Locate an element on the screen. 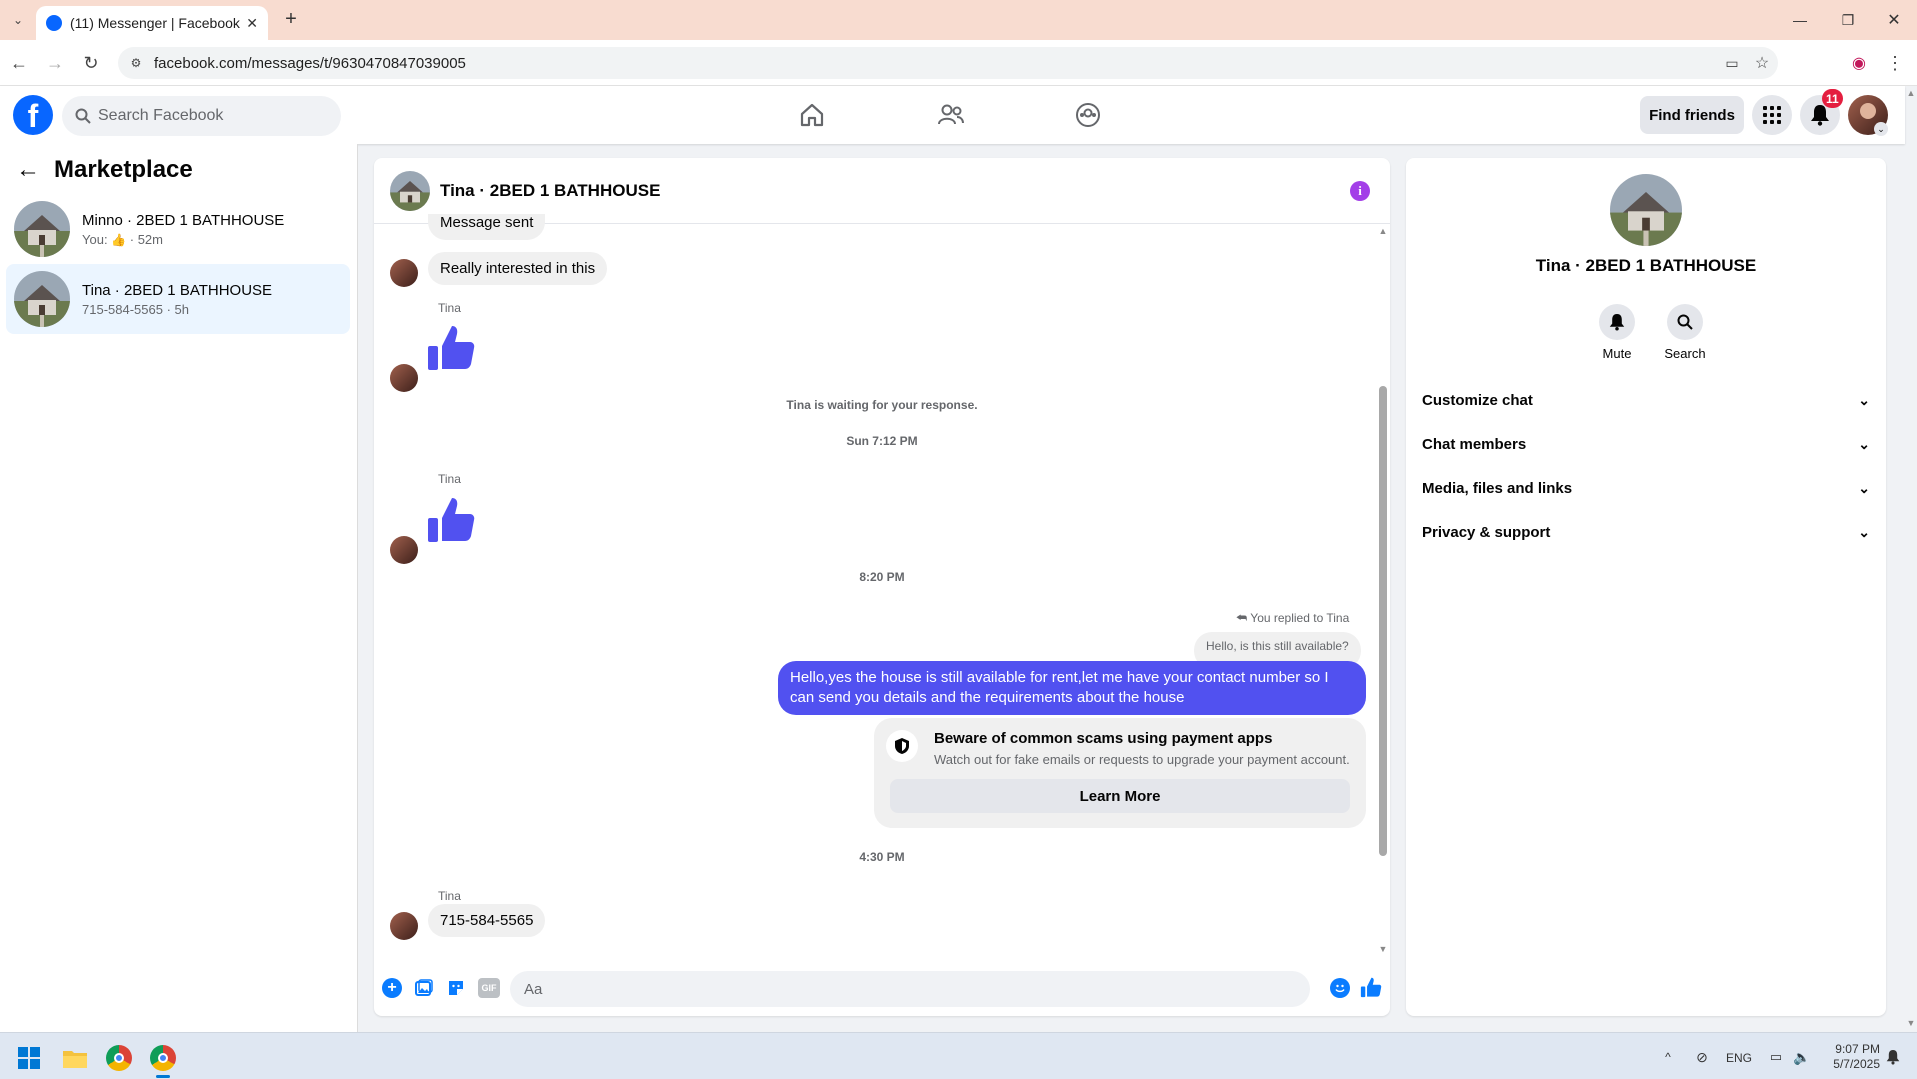 This screenshot has width=1917, height=1079. network-off-icon: ⊘ is located at coordinates (1702, 1057).